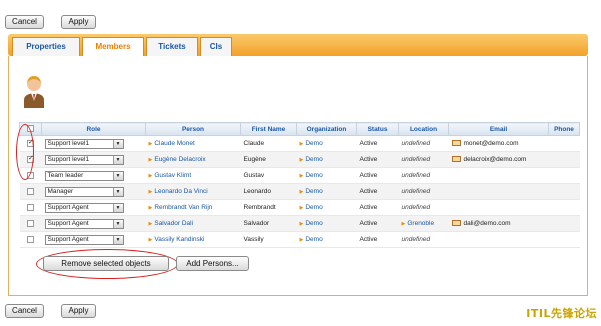 The width and height of the screenshot is (601, 326). I want to click on person-cell: ▶ Leonardo Da Vinci, so click(193, 191).